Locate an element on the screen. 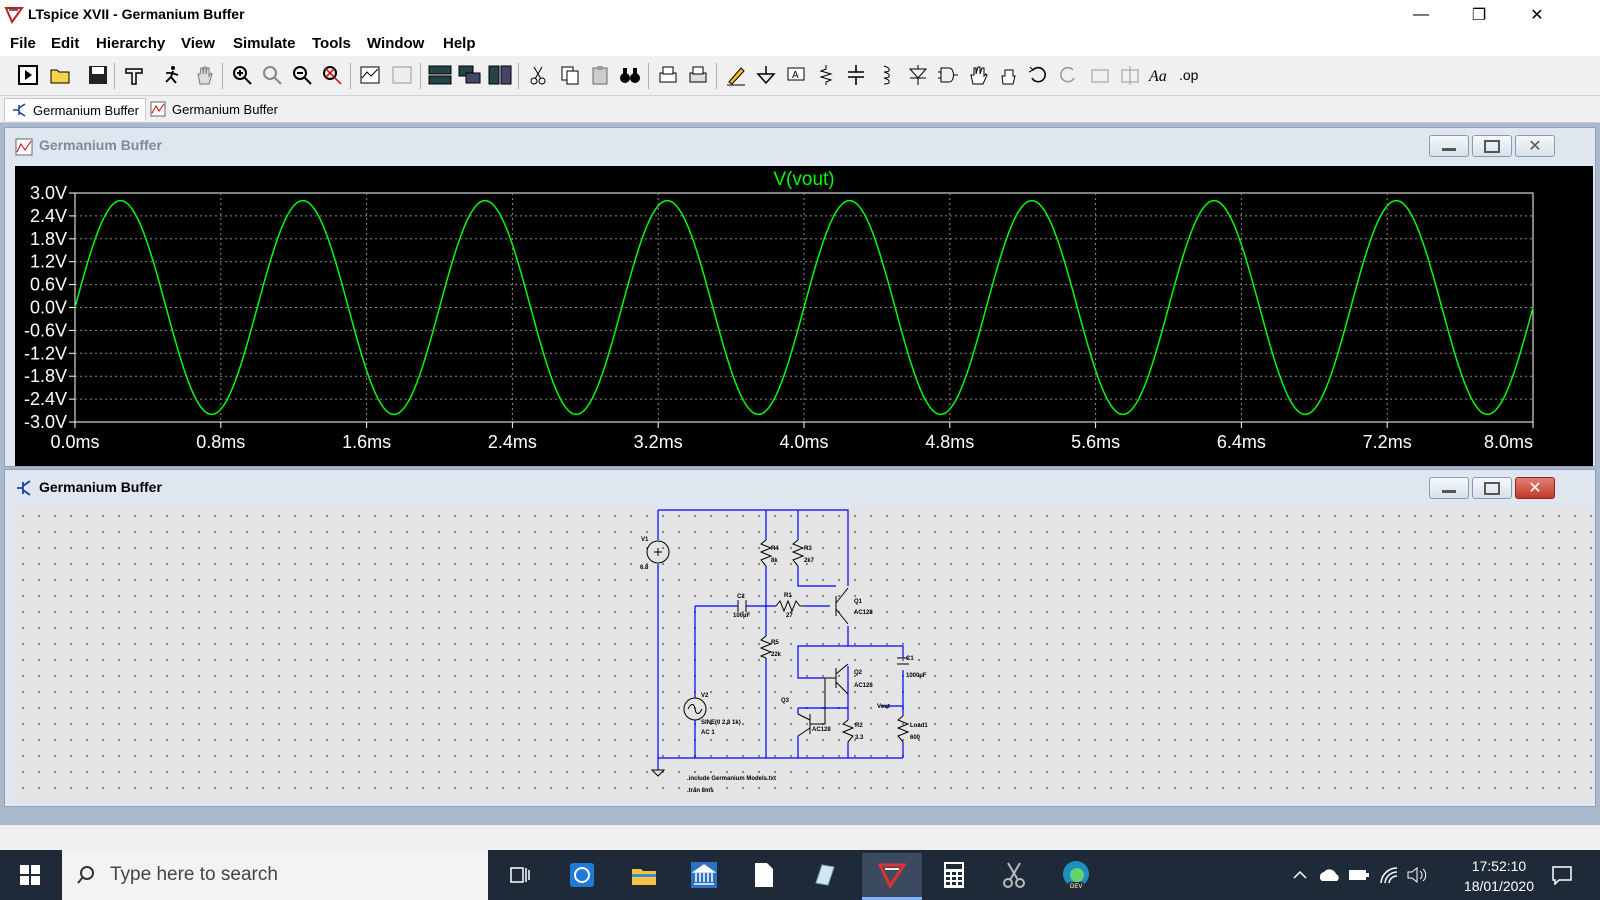  y-tick-label: 0.0V is located at coordinates (48, 308).